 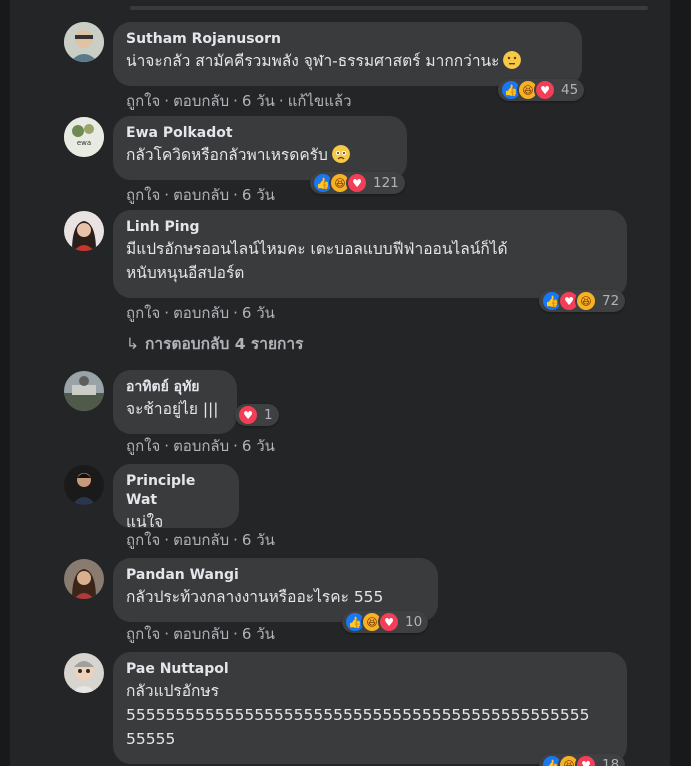 I want to click on reaction-summary: 👍 😆 ♥ 121, so click(x=357, y=183).